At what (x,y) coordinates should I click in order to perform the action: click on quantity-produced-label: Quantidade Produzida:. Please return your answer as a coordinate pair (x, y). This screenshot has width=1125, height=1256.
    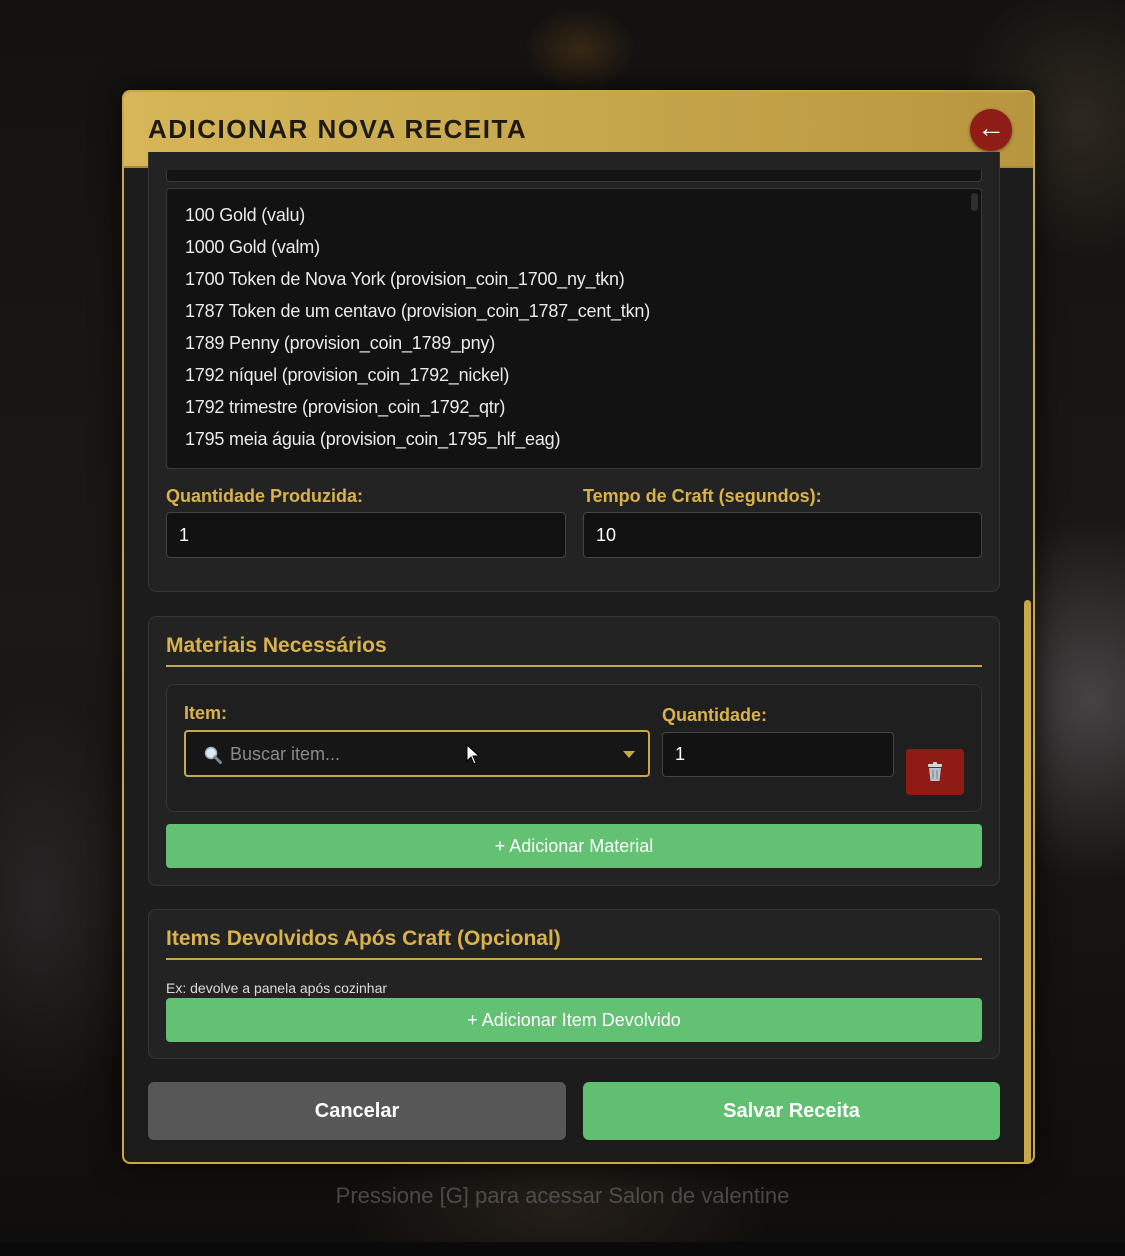
    Looking at the image, I should click on (265, 496).